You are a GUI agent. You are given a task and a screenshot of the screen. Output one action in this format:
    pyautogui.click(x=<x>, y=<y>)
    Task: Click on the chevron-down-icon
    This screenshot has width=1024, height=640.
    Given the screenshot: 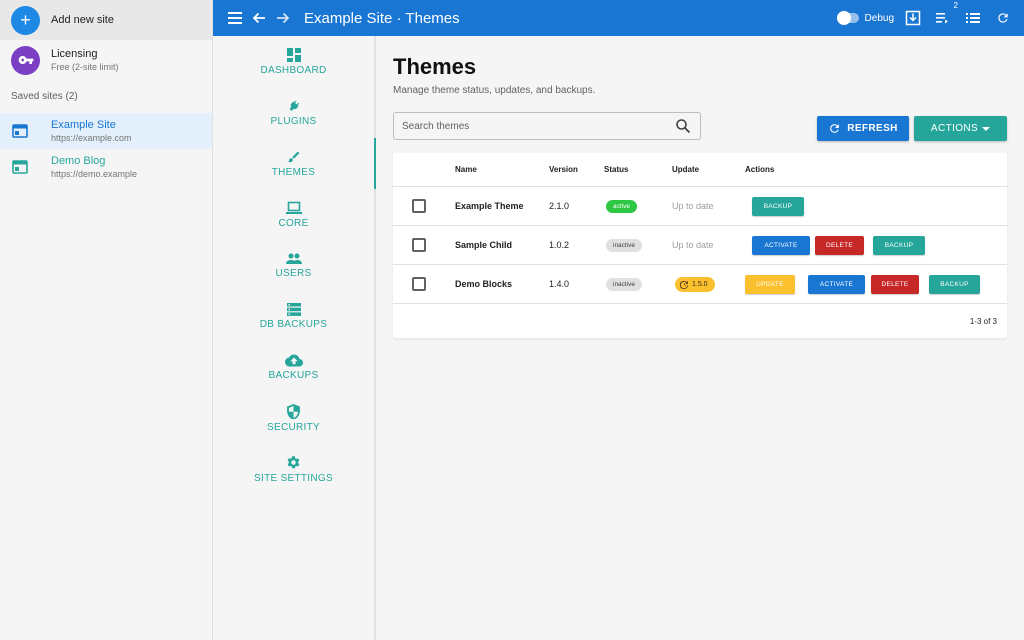 What is the action you would take?
    pyautogui.click(x=986, y=128)
    